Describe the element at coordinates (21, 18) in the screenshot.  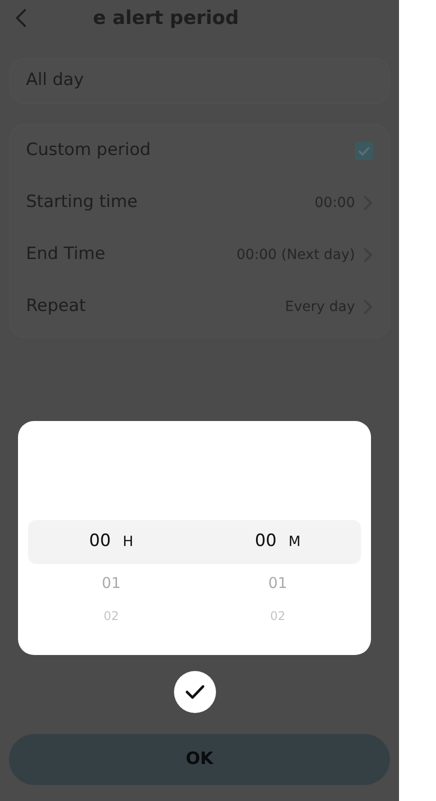
I see `back-icon` at that location.